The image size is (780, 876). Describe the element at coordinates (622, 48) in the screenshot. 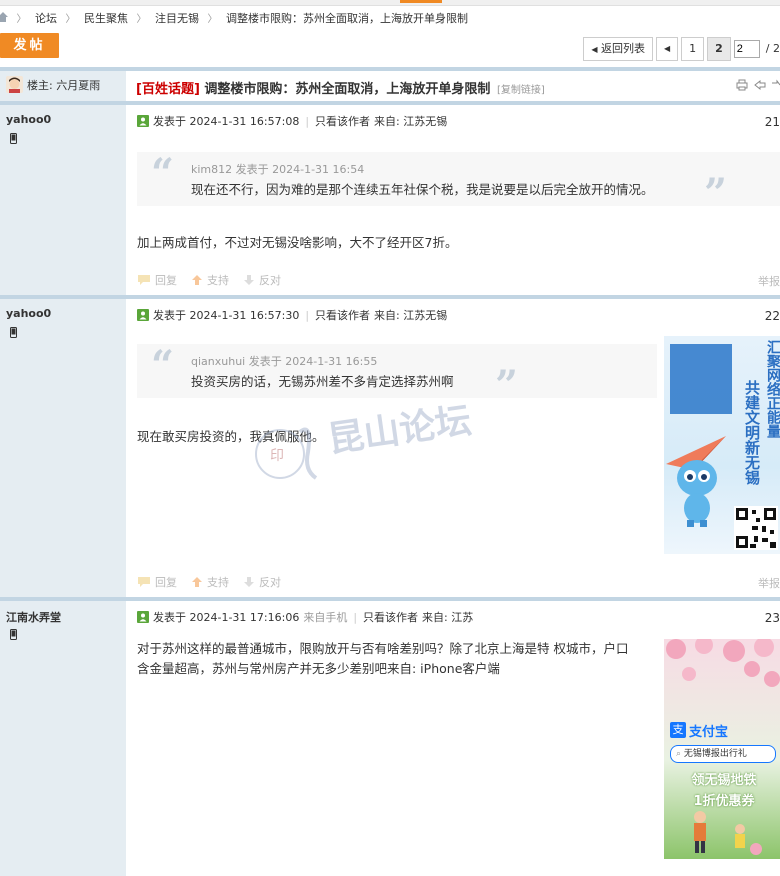

I see `back-to-list-label: 返回列表` at that location.